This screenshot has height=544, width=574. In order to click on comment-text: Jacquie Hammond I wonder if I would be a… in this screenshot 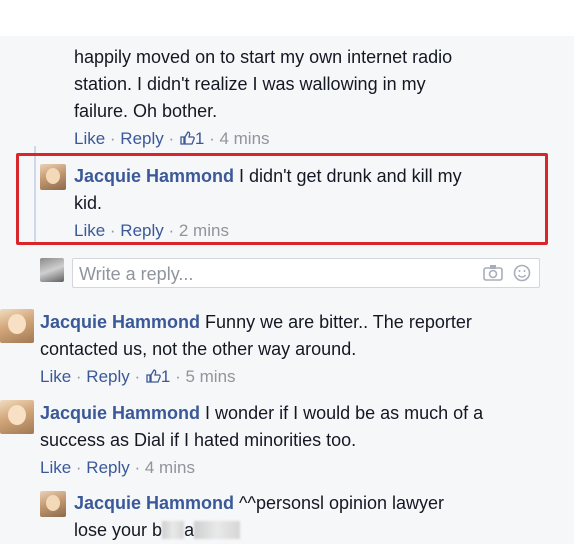, I will do `click(261, 427)`.